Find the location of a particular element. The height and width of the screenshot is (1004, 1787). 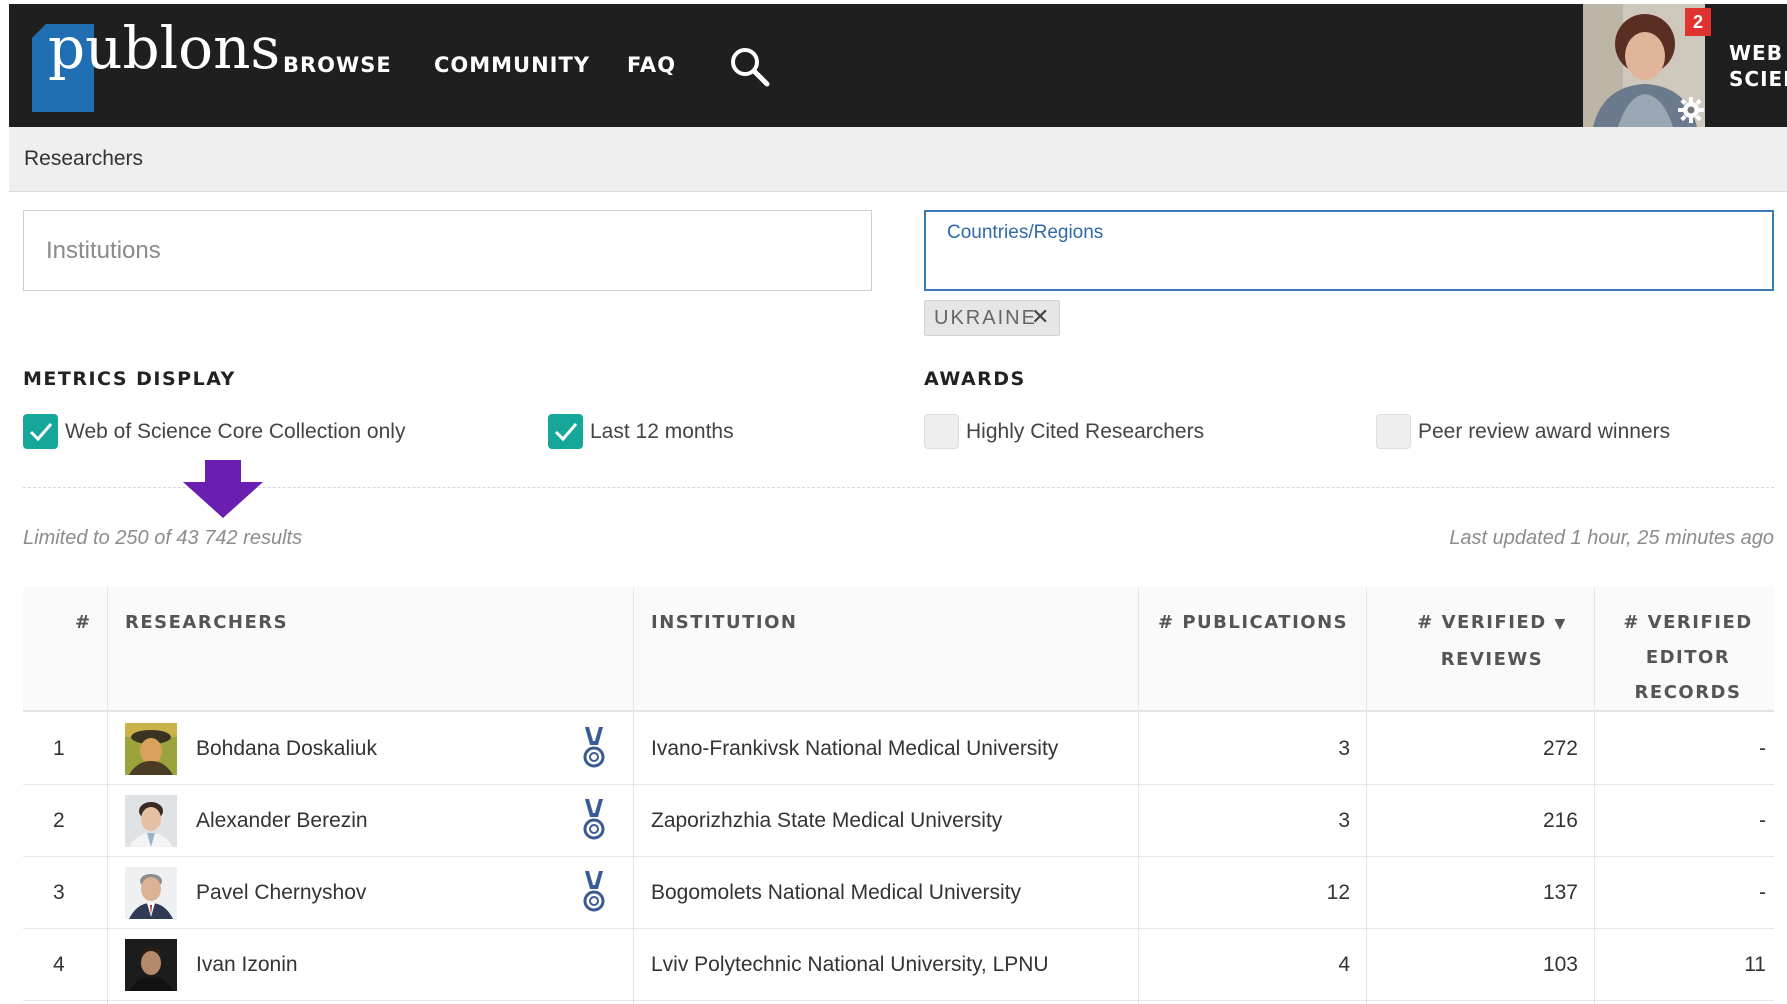

web-of-science-link: WEB OF SCIENCE is located at coordinates (1758, 66).